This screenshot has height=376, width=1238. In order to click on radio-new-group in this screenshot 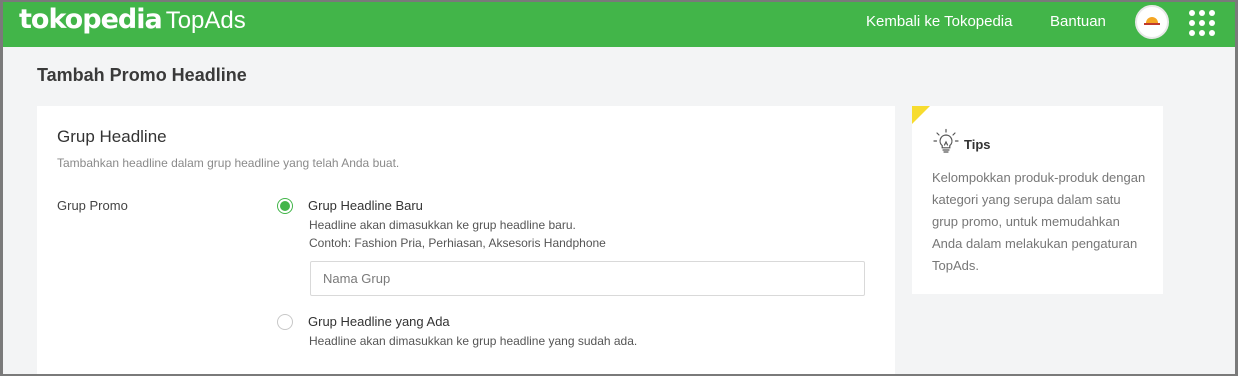, I will do `click(285, 206)`.